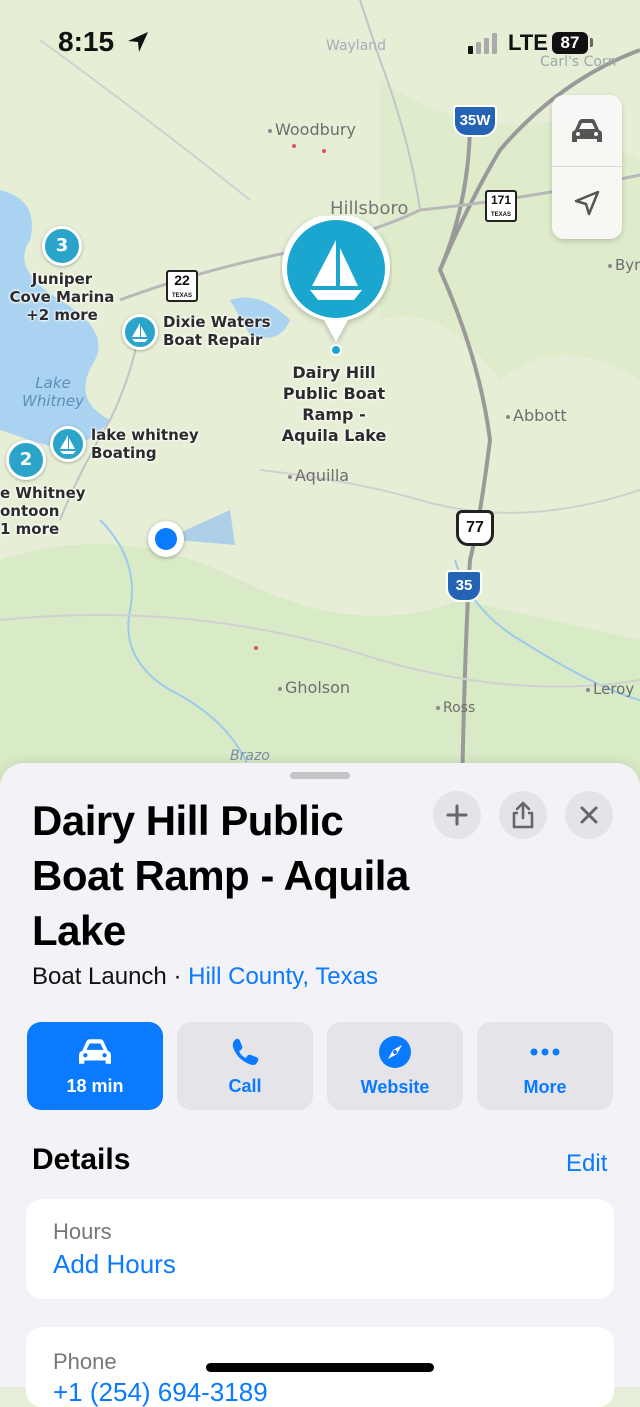 This screenshot has width=640, height=1407. Describe the element at coordinates (475, 121) in the screenshot. I see `interstate-35w-shield: 35W` at that location.